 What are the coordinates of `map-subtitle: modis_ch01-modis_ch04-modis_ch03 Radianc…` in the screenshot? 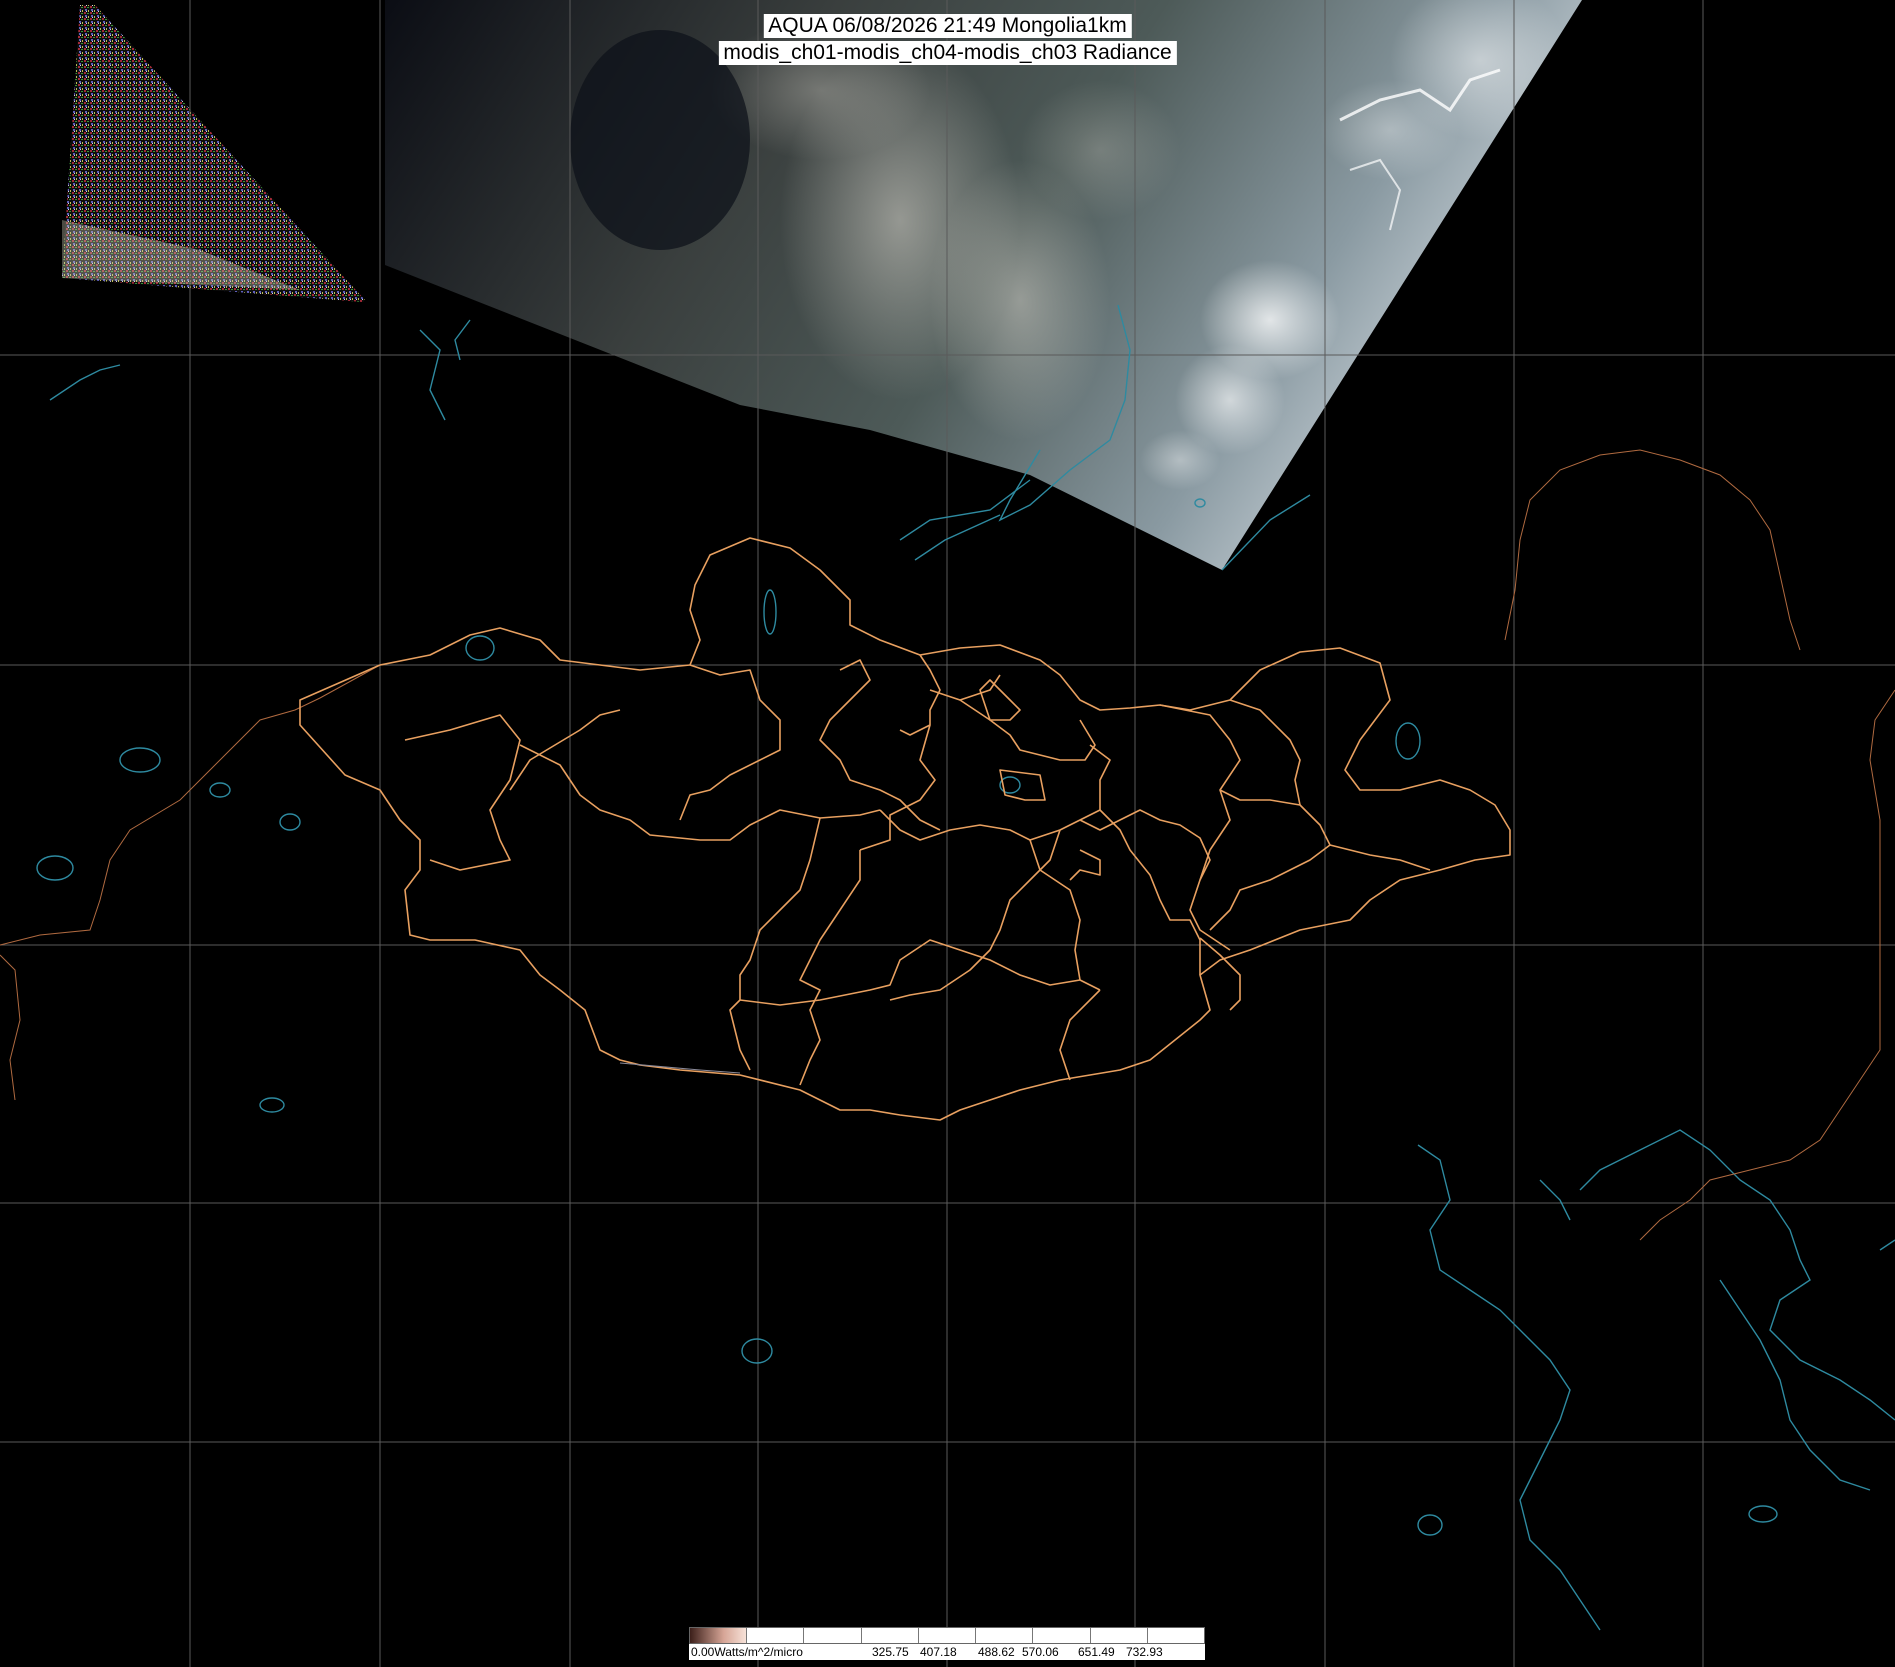 It's located at (947, 53).